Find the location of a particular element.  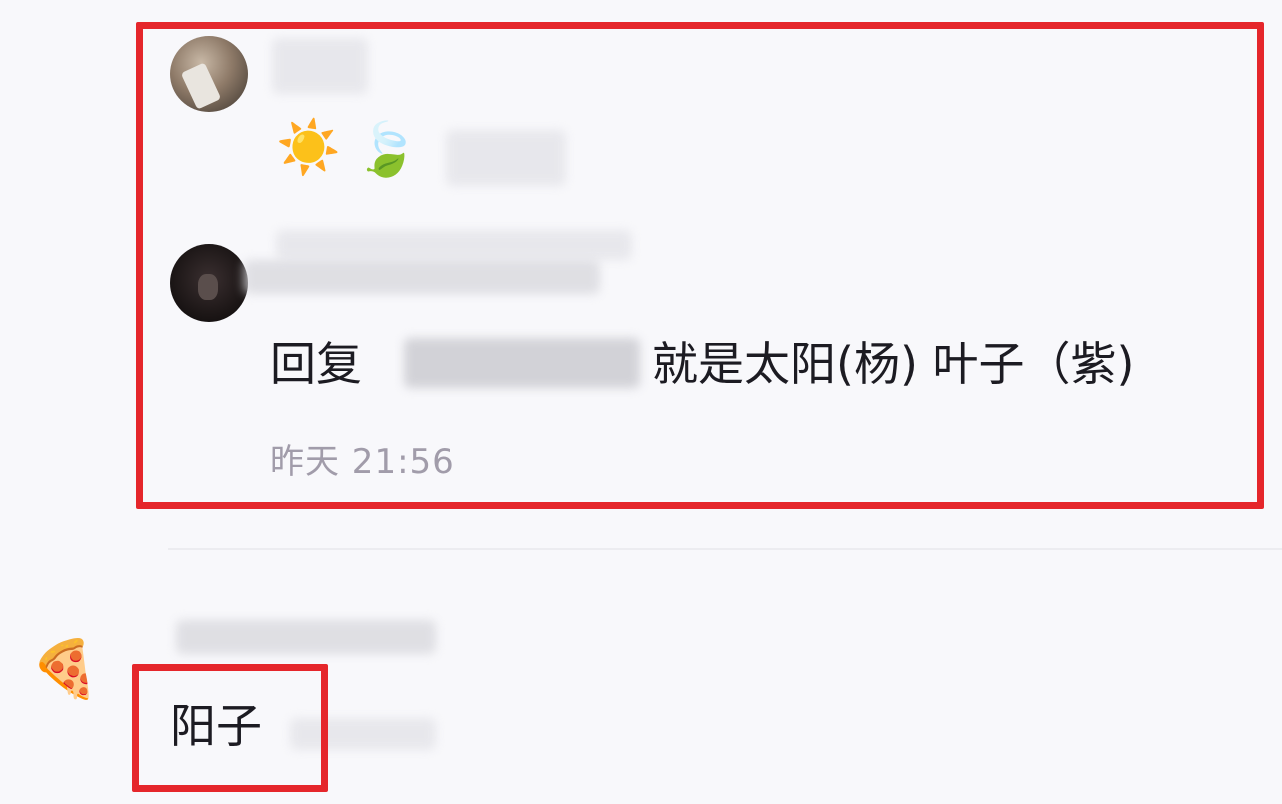

divider is located at coordinates (725, 549).